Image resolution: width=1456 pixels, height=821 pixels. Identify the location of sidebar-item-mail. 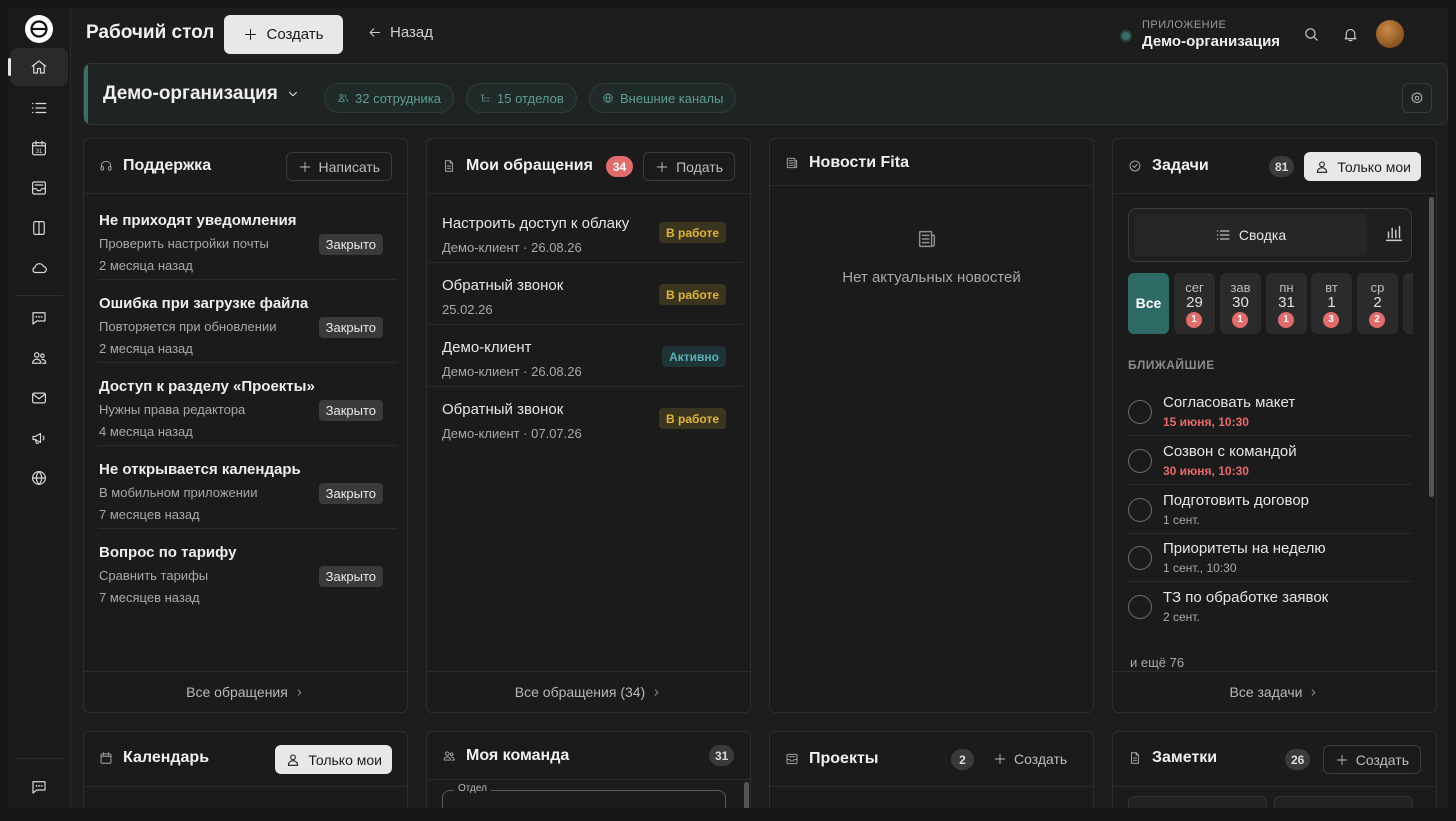
(38, 398).